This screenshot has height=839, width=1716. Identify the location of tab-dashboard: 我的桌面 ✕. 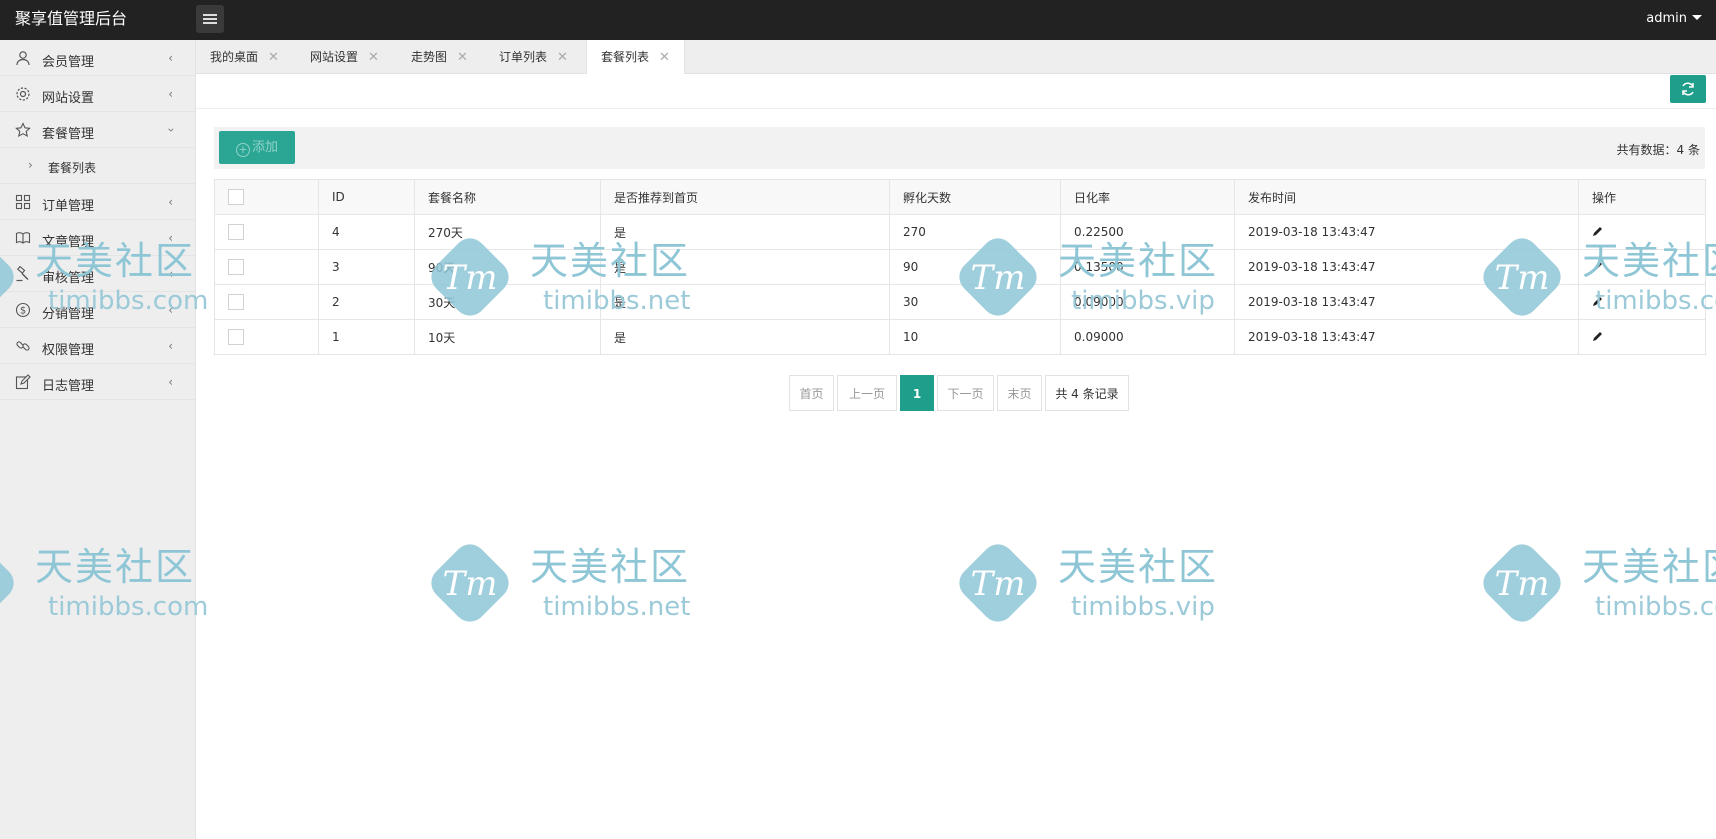
(244, 56).